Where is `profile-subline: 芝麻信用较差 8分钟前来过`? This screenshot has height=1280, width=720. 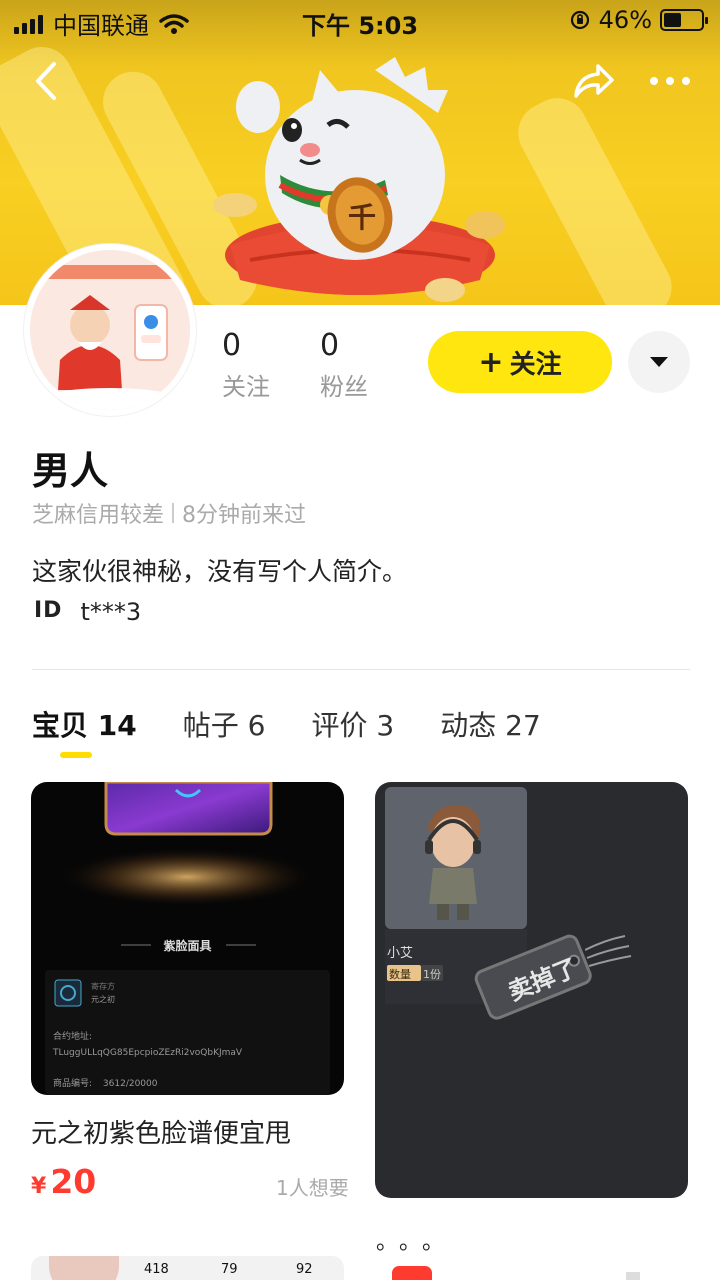 profile-subline: 芝麻信用较差 8分钟前来过 is located at coordinates (169, 513).